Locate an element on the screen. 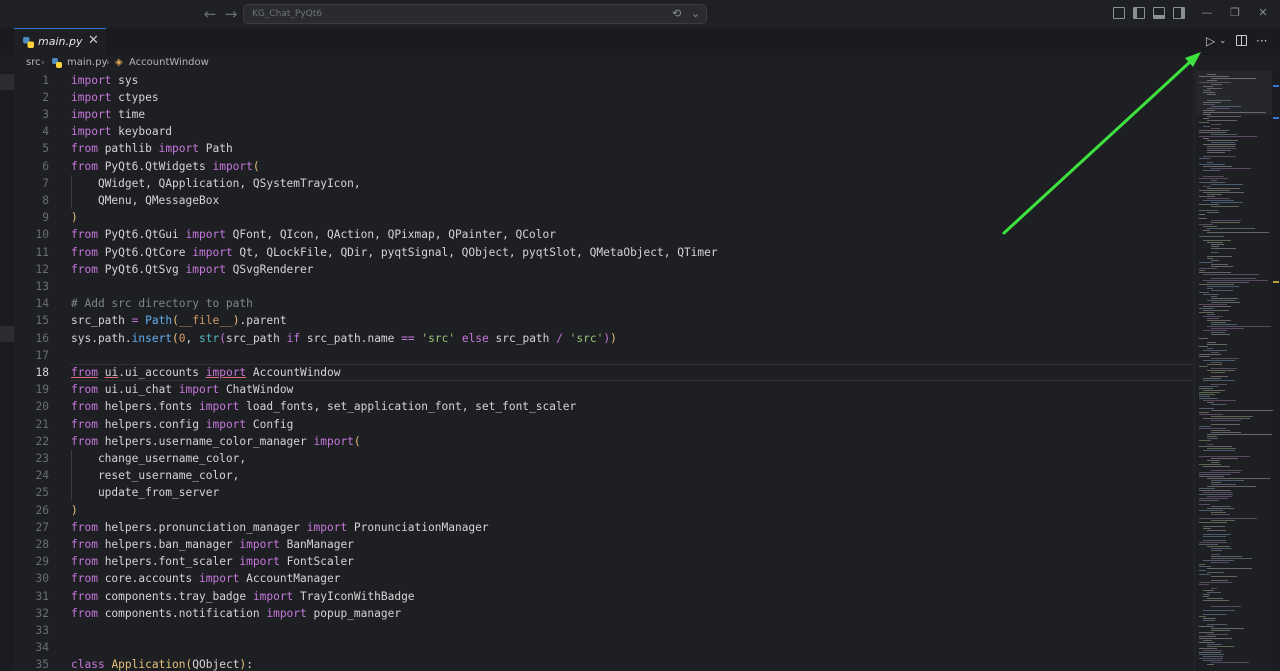 This screenshot has width=1280, height=671. code-line: import ctypes is located at coordinates (115, 97).